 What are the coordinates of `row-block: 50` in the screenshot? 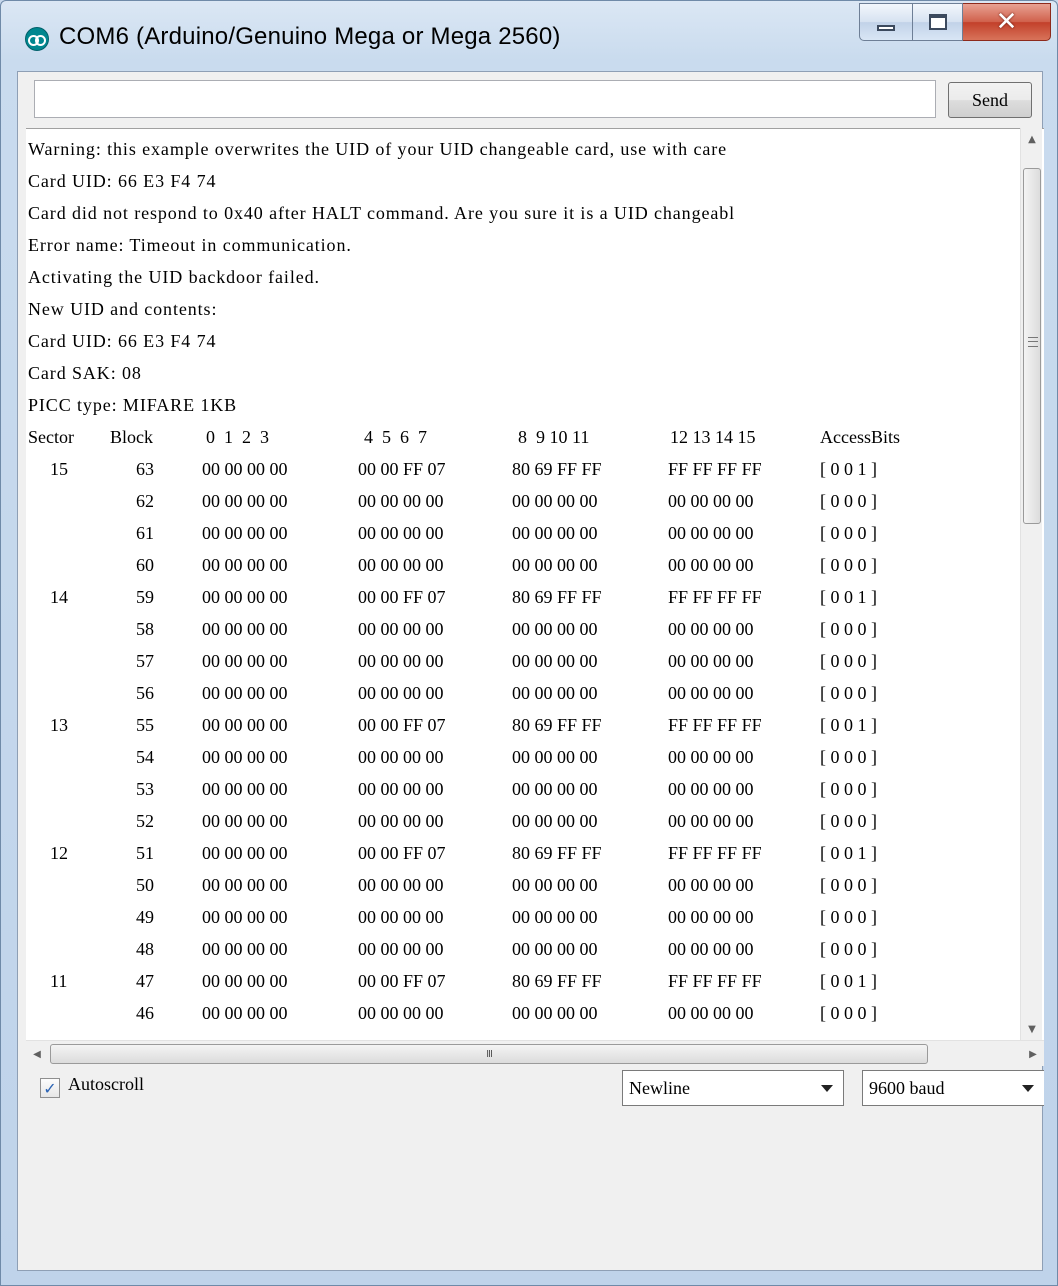 It's located at (145, 885).